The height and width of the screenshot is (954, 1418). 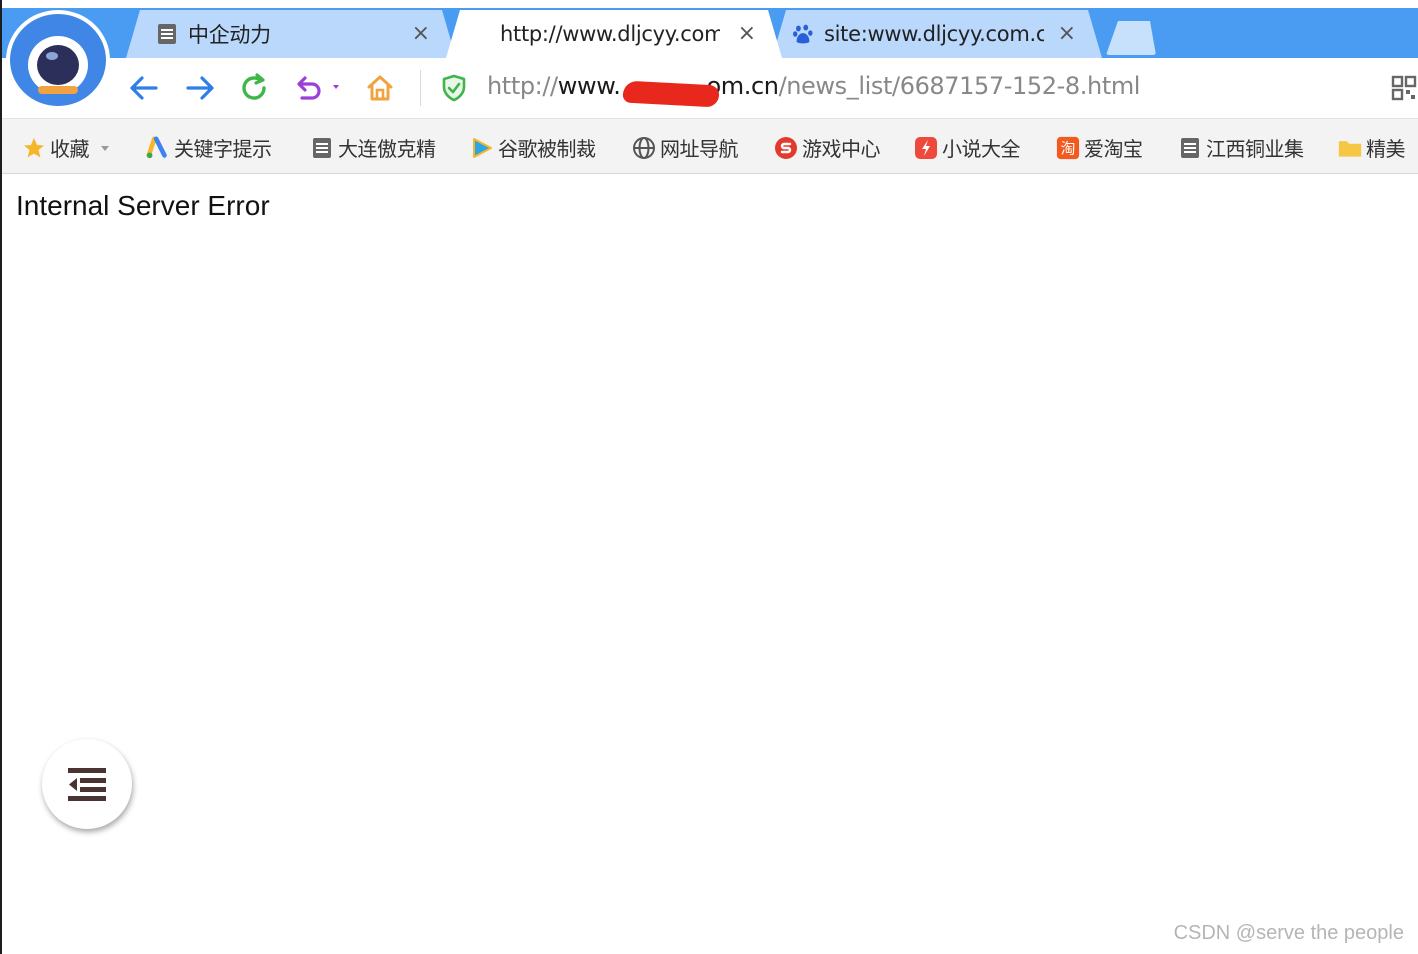 I want to click on bookmark-folder: 精美, so click(x=1372, y=147).